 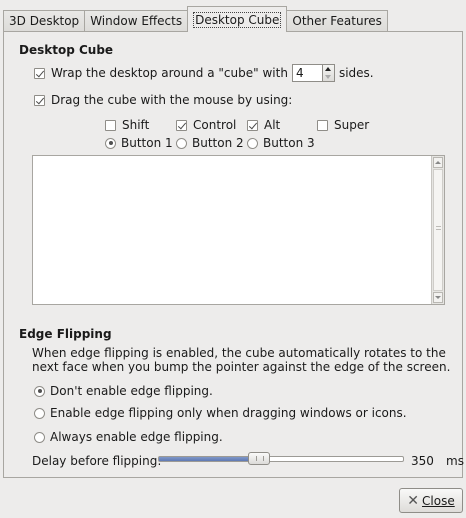 I want to click on spin-up-icon, so click(x=328, y=69).